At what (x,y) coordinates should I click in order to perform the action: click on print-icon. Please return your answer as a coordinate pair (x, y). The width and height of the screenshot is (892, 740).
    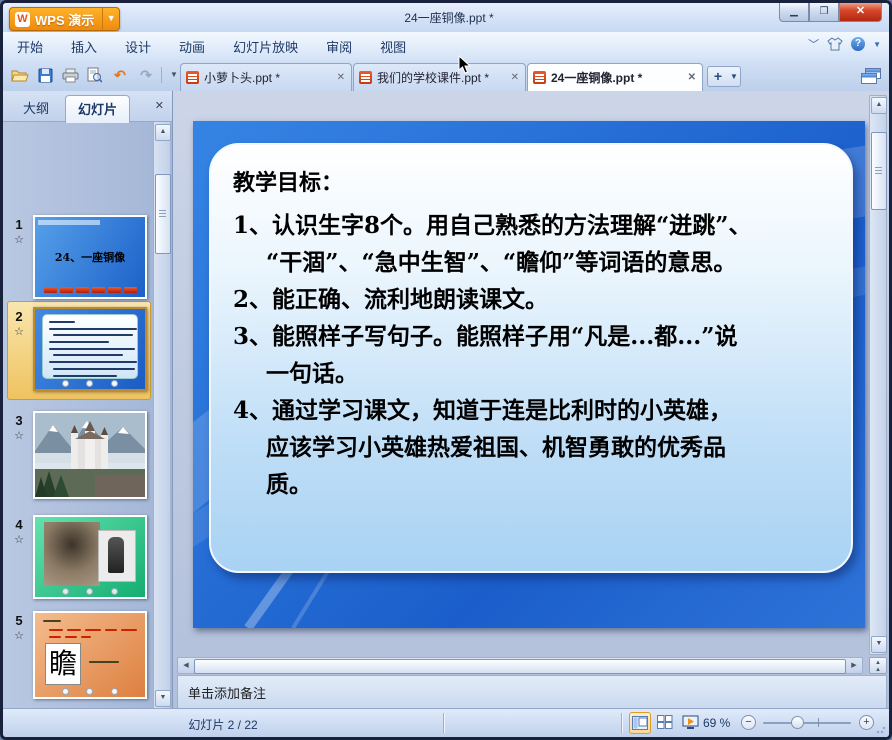
    Looking at the image, I should click on (70, 75).